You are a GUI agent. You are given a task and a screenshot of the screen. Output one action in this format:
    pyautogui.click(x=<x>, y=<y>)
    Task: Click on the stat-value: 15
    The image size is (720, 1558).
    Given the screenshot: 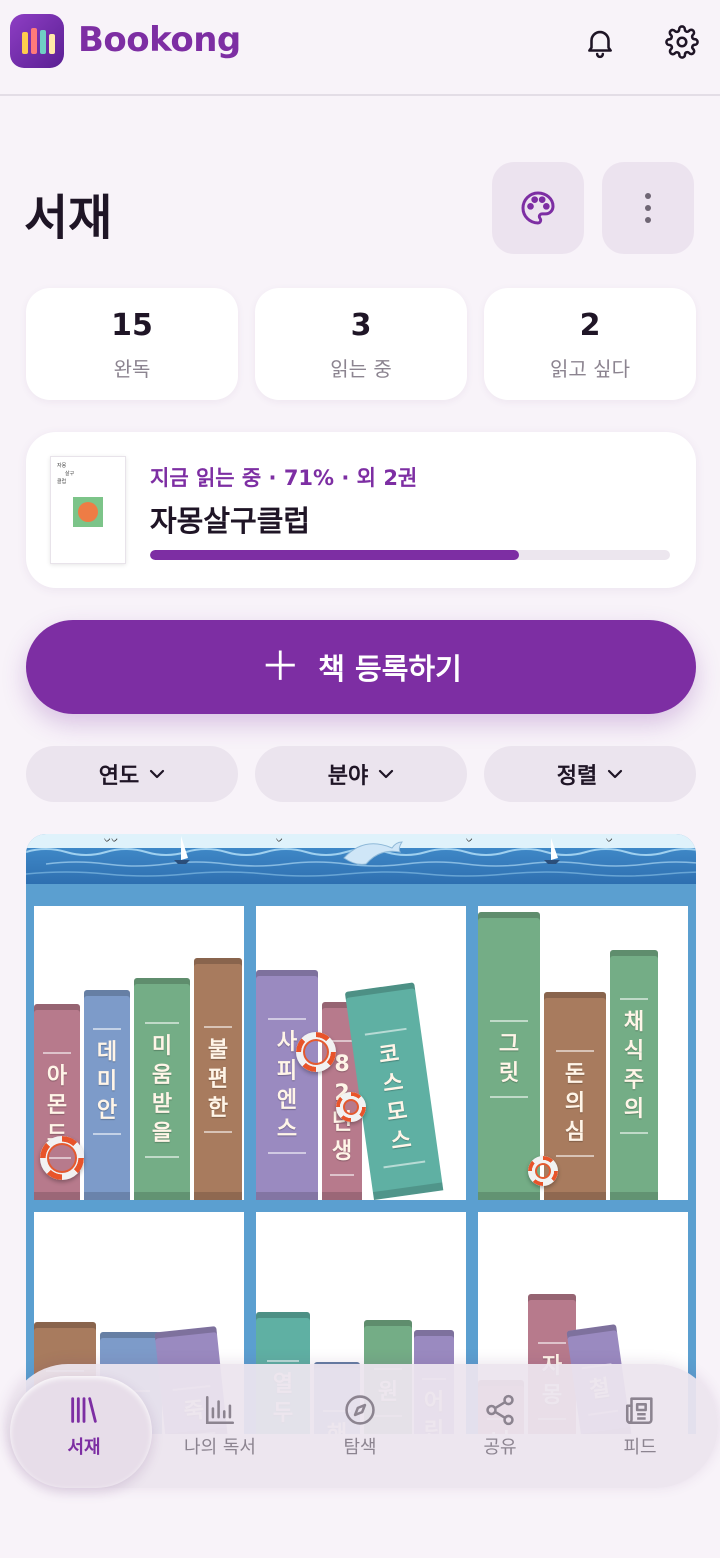 What is the action you would take?
    pyautogui.click(x=132, y=325)
    